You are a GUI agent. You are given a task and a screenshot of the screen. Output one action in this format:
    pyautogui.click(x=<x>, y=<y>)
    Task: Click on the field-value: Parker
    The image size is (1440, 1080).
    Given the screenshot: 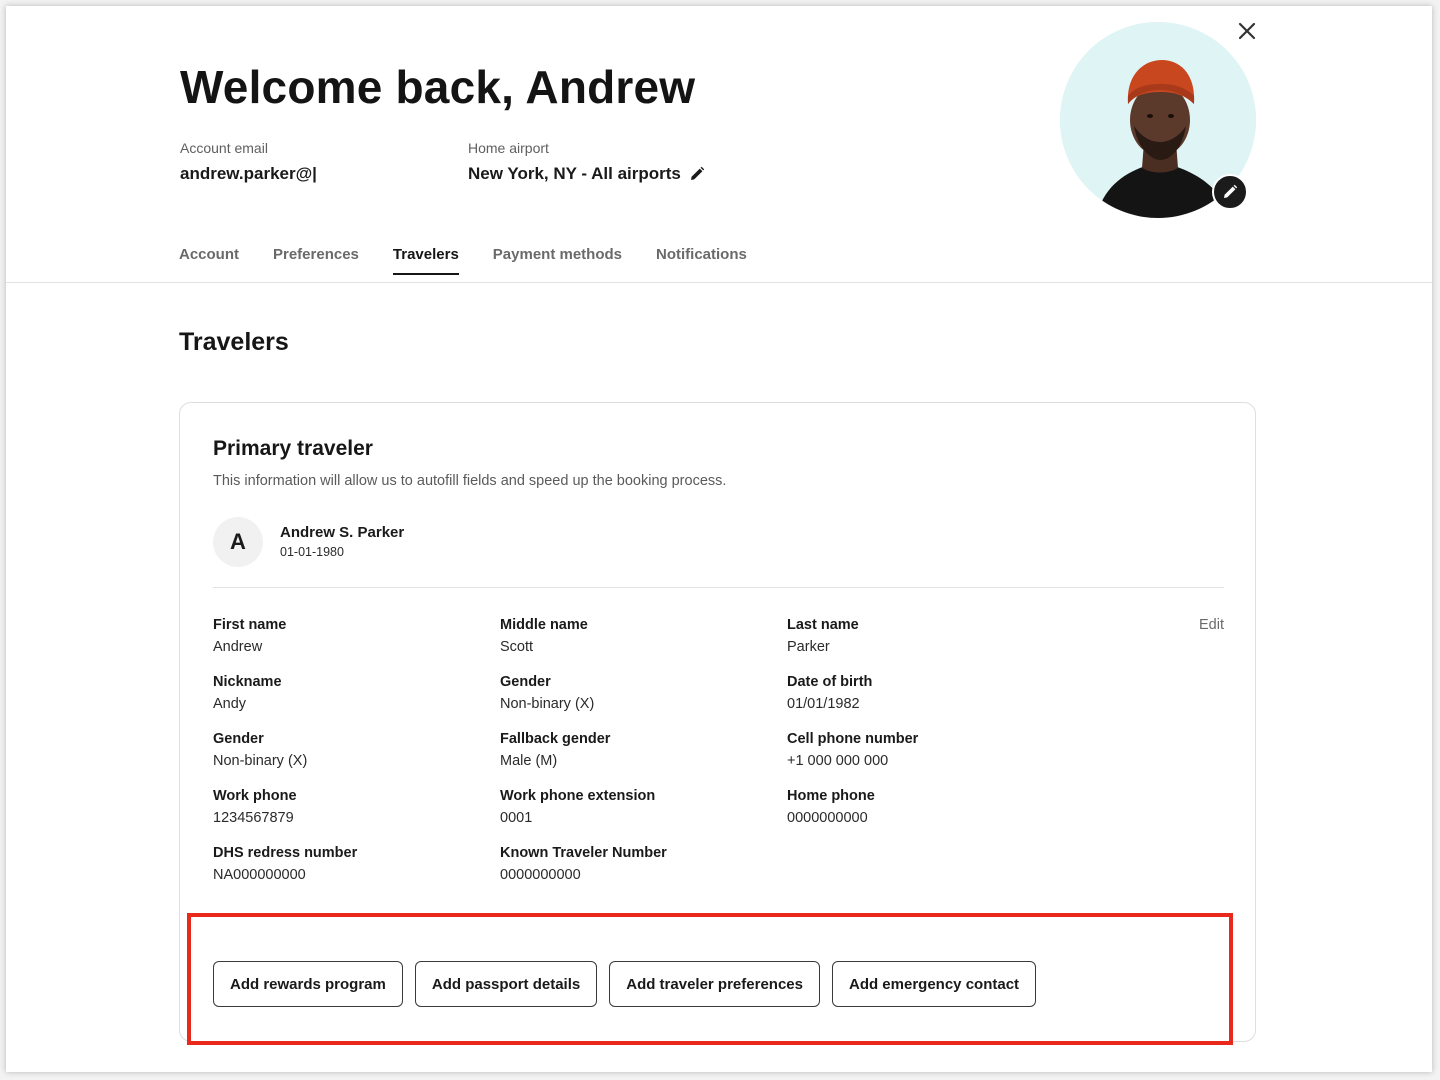 What is the action you would take?
    pyautogui.click(x=808, y=647)
    